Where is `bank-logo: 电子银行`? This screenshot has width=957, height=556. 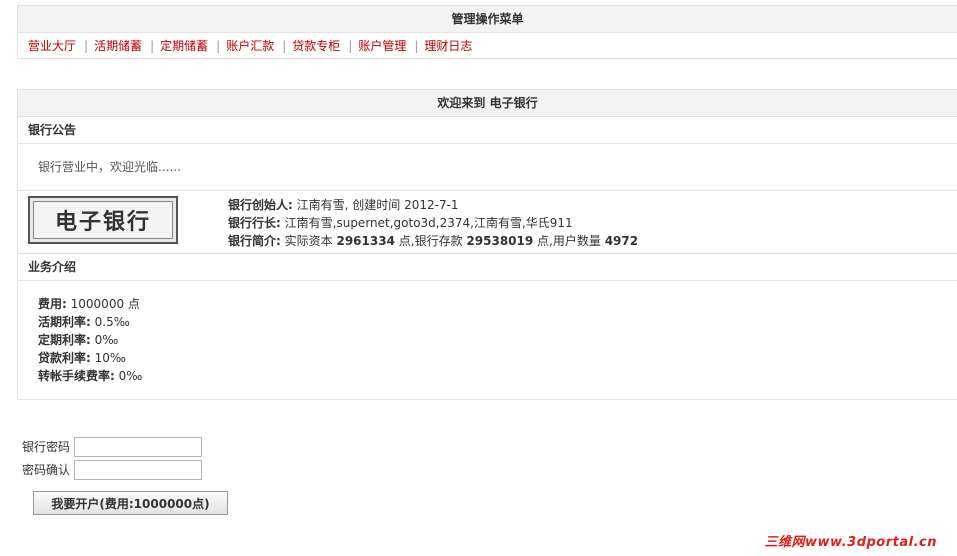
bank-logo: 电子银行 is located at coordinates (103, 220).